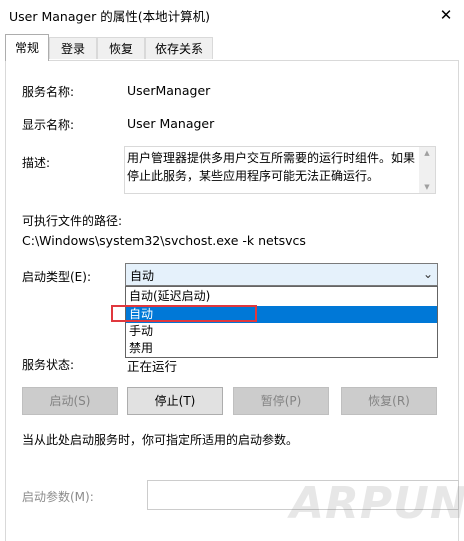  I want to click on service-name-value: UserManager, so click(169, 90).